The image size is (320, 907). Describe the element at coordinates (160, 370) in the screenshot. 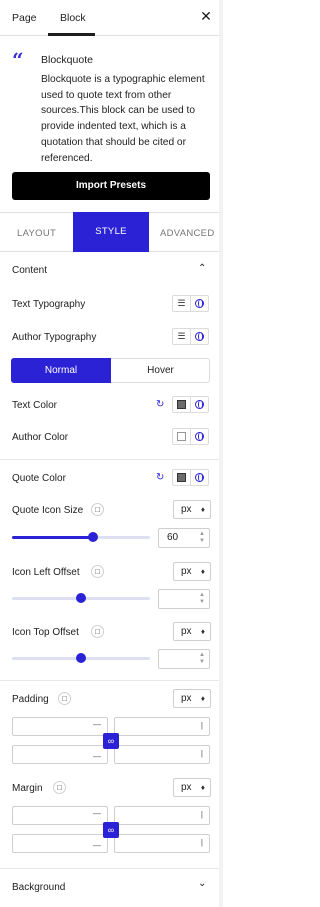

I see `state-hover-button: Hover` at that location.